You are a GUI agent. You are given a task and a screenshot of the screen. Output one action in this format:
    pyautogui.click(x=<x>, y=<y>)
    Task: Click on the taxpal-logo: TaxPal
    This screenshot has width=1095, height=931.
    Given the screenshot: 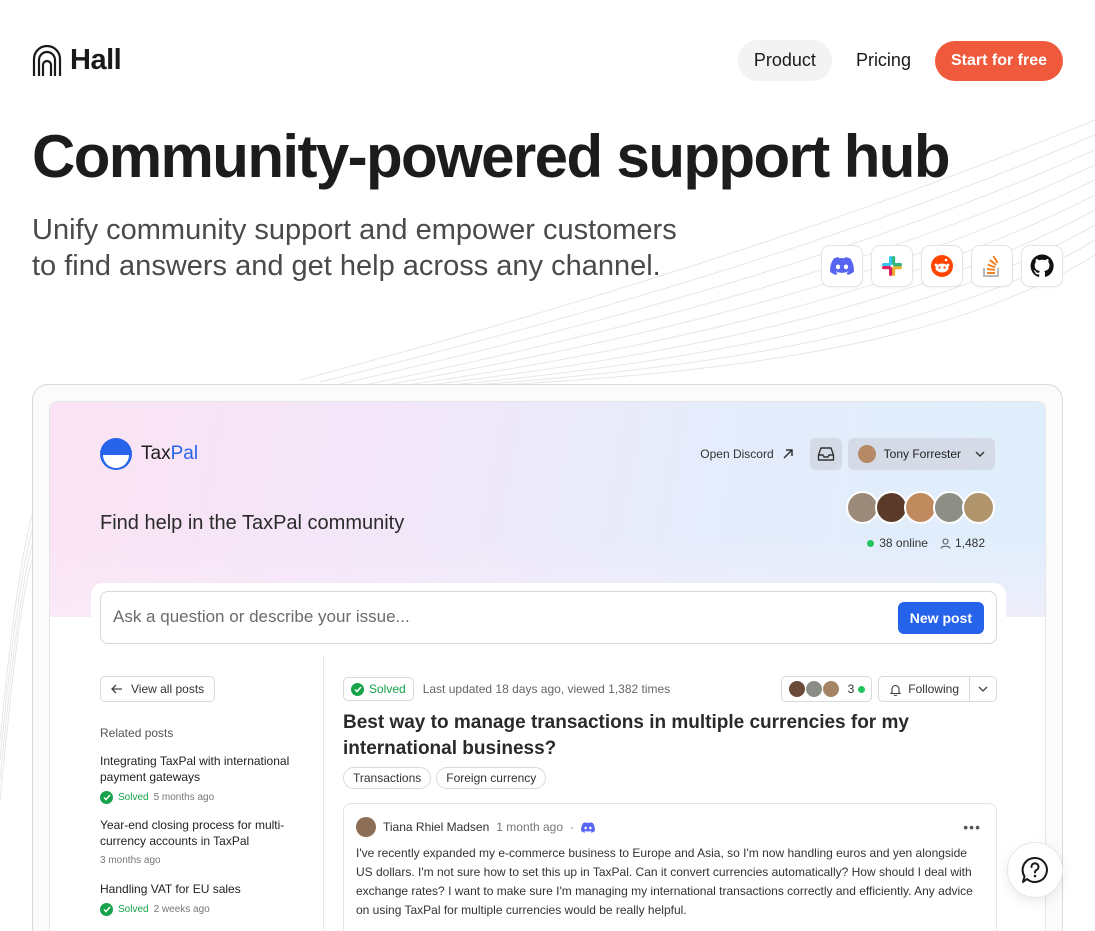 What is the action you would take?
    pyautogui.click(x=149, y=454)
    